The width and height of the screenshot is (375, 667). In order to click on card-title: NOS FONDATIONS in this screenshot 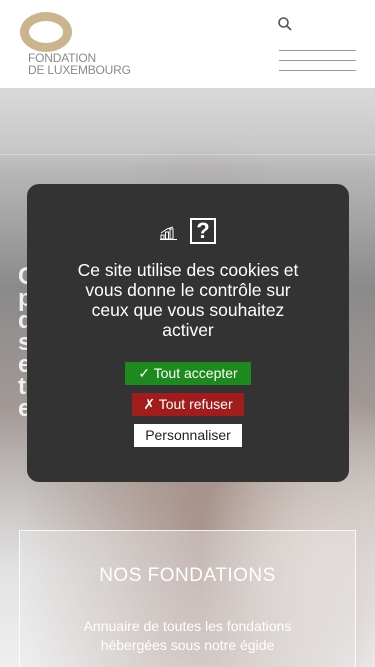, I will do `click(187, 575)`.